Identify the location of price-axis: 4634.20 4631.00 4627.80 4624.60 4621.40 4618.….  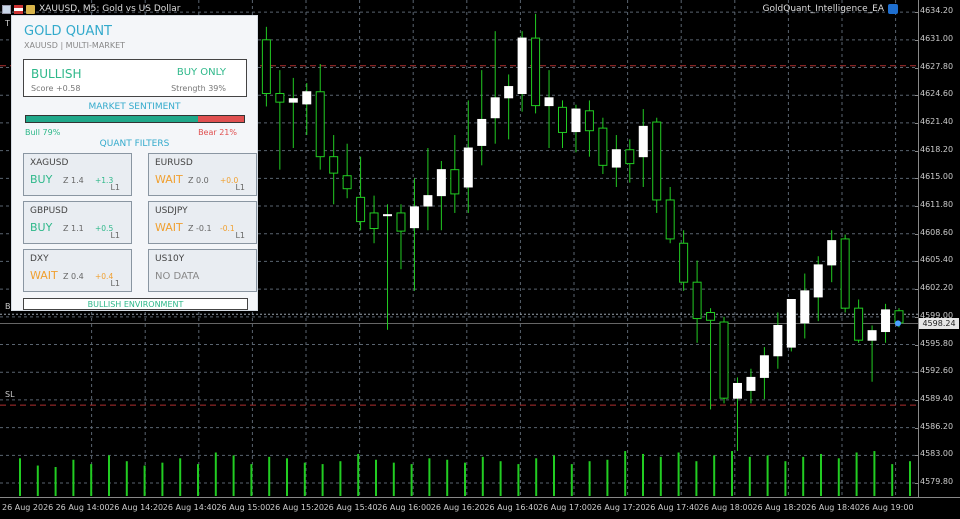
(937, 248).